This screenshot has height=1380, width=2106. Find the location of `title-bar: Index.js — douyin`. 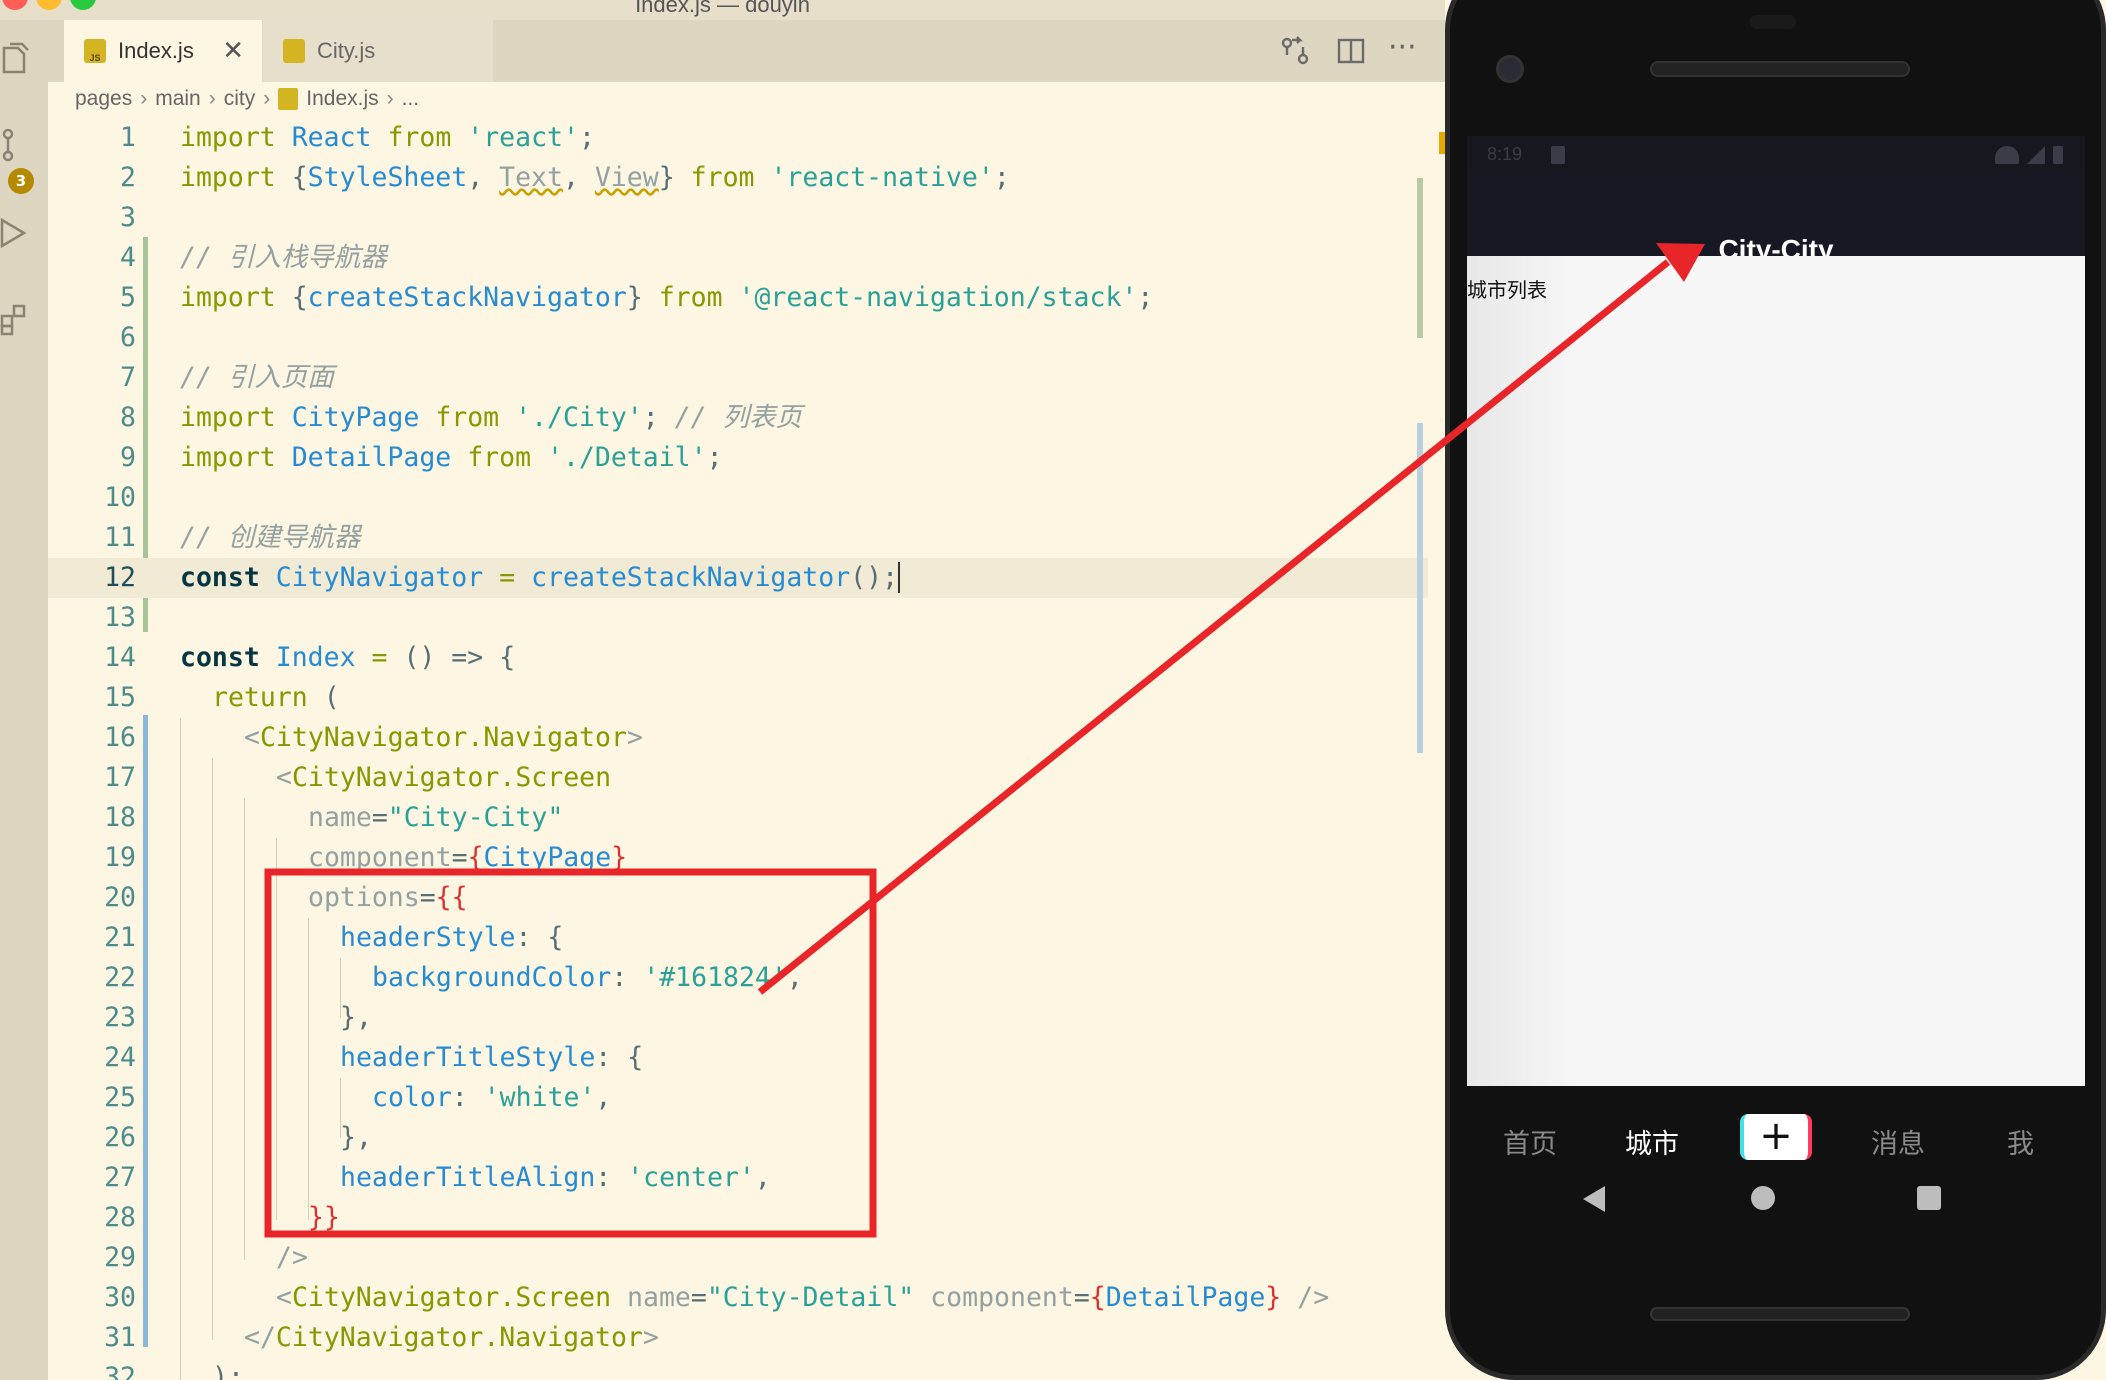

title-bar: Index.js — douyin is located at coordinates (722, 10).